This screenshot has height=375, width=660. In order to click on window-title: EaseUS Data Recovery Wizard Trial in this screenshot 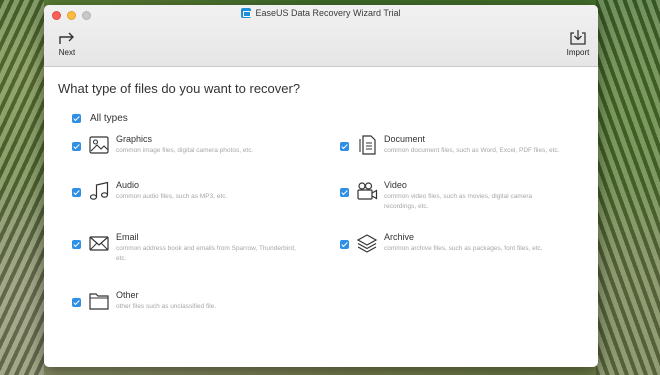, I will do `click(321, 13)`.